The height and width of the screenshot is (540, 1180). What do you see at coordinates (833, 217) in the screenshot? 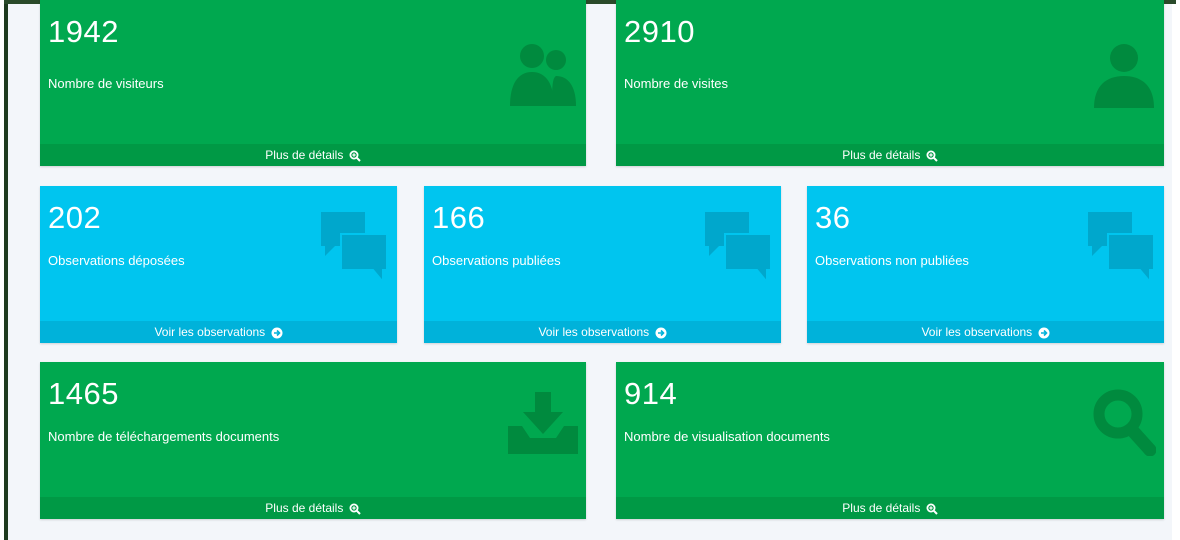
I see `stat-value: 36` at bounding box center [833, 217].